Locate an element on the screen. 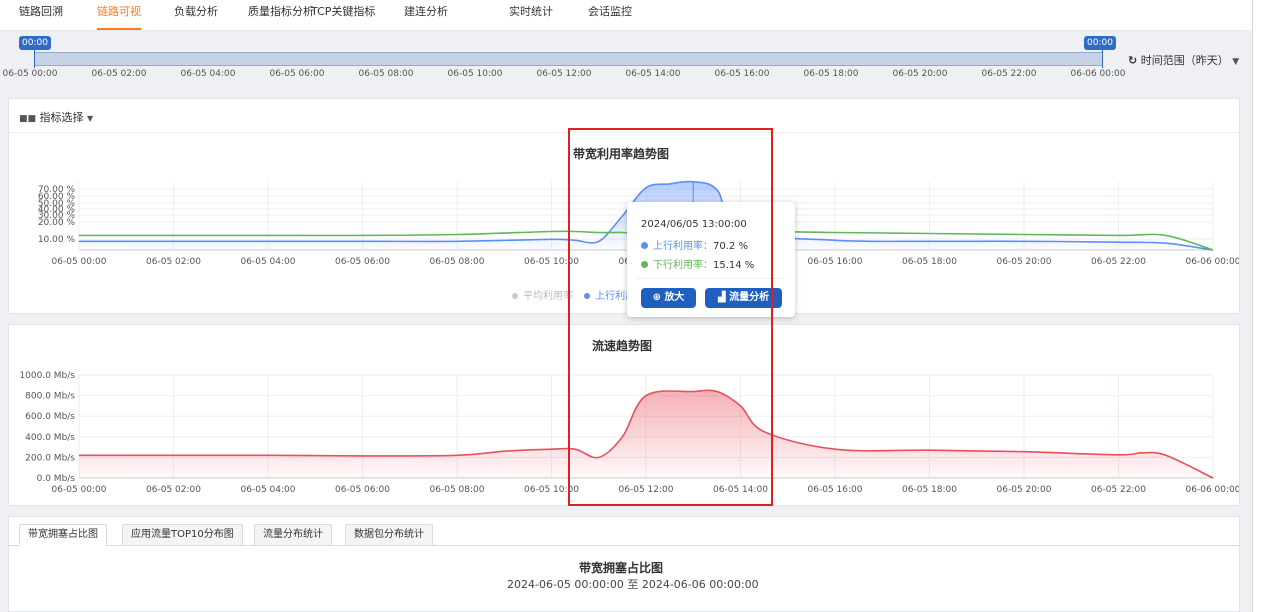  bw-x-tick: 06-05 20:00 is located at coordinates (1024, 262).